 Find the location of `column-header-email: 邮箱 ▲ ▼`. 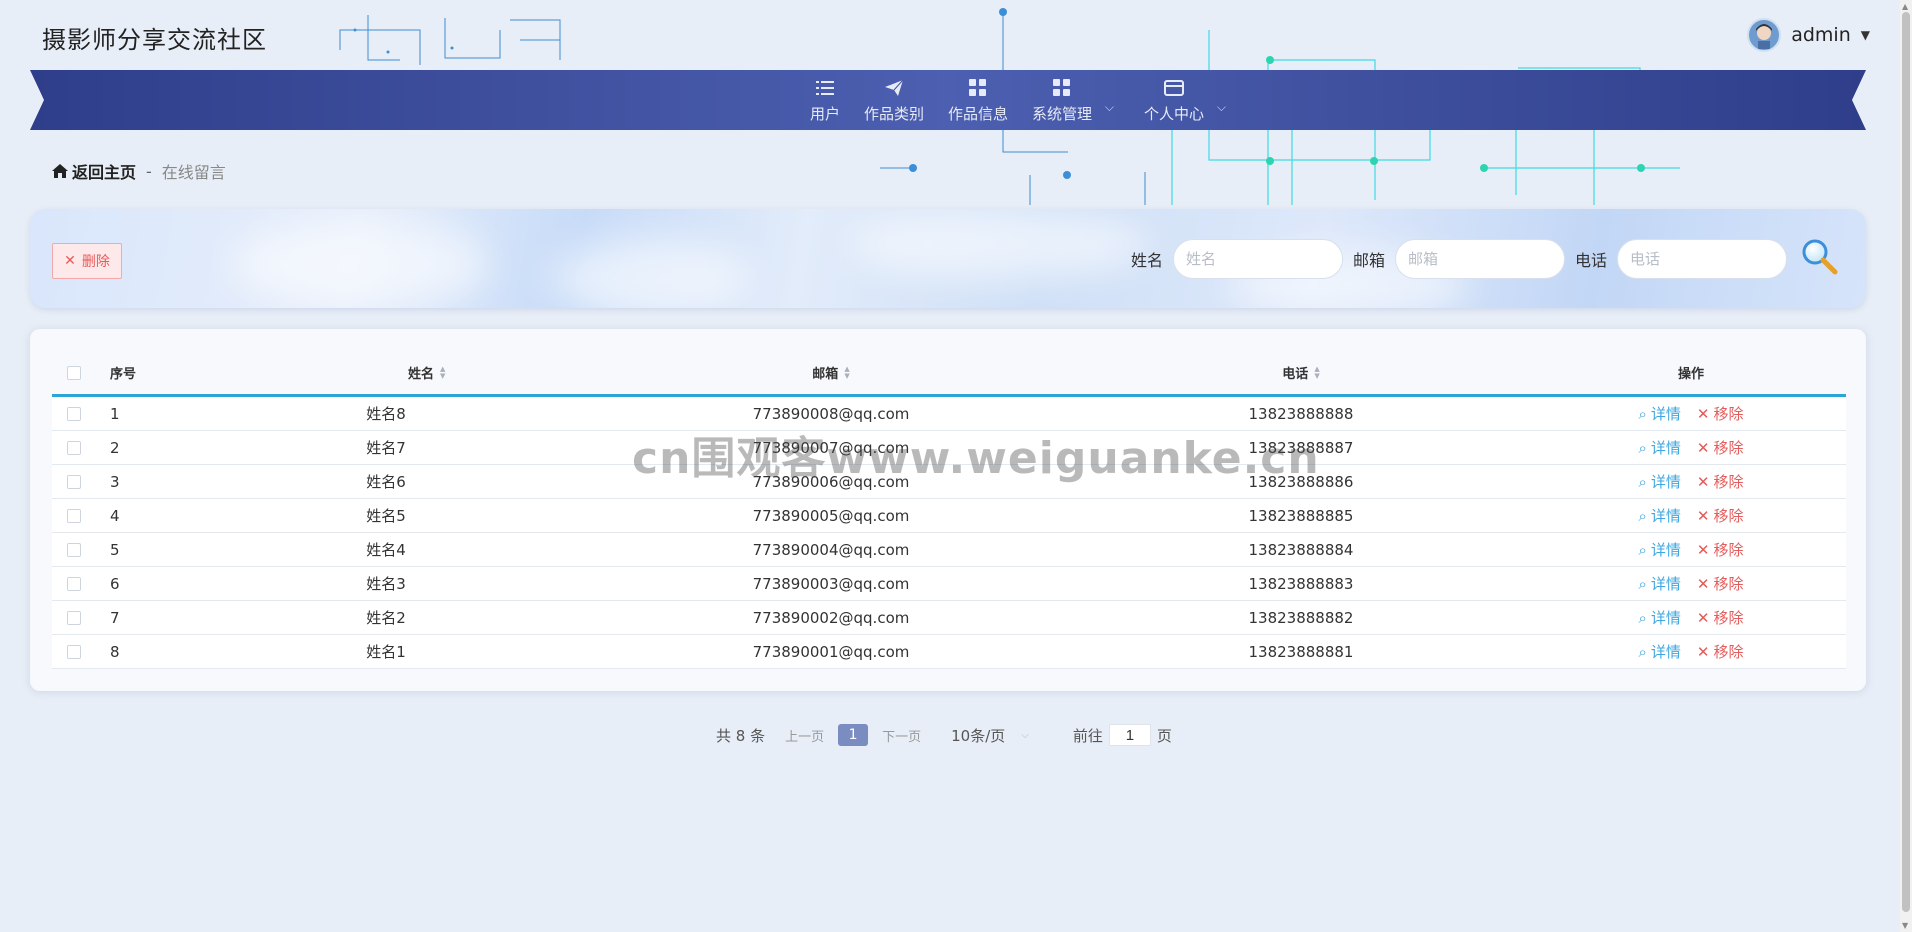

column-header-email: 邮箱 ▲ ▼ is located at coordinates (831, 372).